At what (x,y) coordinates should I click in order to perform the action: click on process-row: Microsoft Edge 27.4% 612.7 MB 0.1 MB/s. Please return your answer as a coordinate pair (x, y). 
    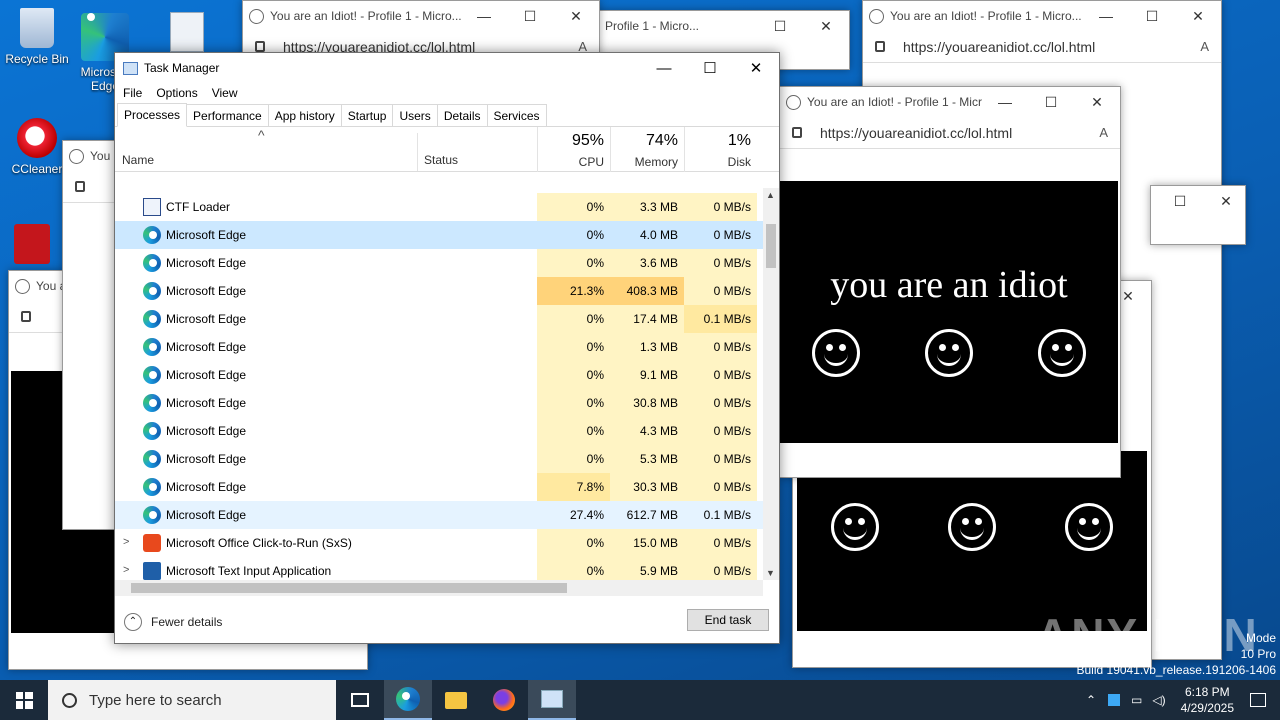
    Looking at the image, I should click on (439, 515).